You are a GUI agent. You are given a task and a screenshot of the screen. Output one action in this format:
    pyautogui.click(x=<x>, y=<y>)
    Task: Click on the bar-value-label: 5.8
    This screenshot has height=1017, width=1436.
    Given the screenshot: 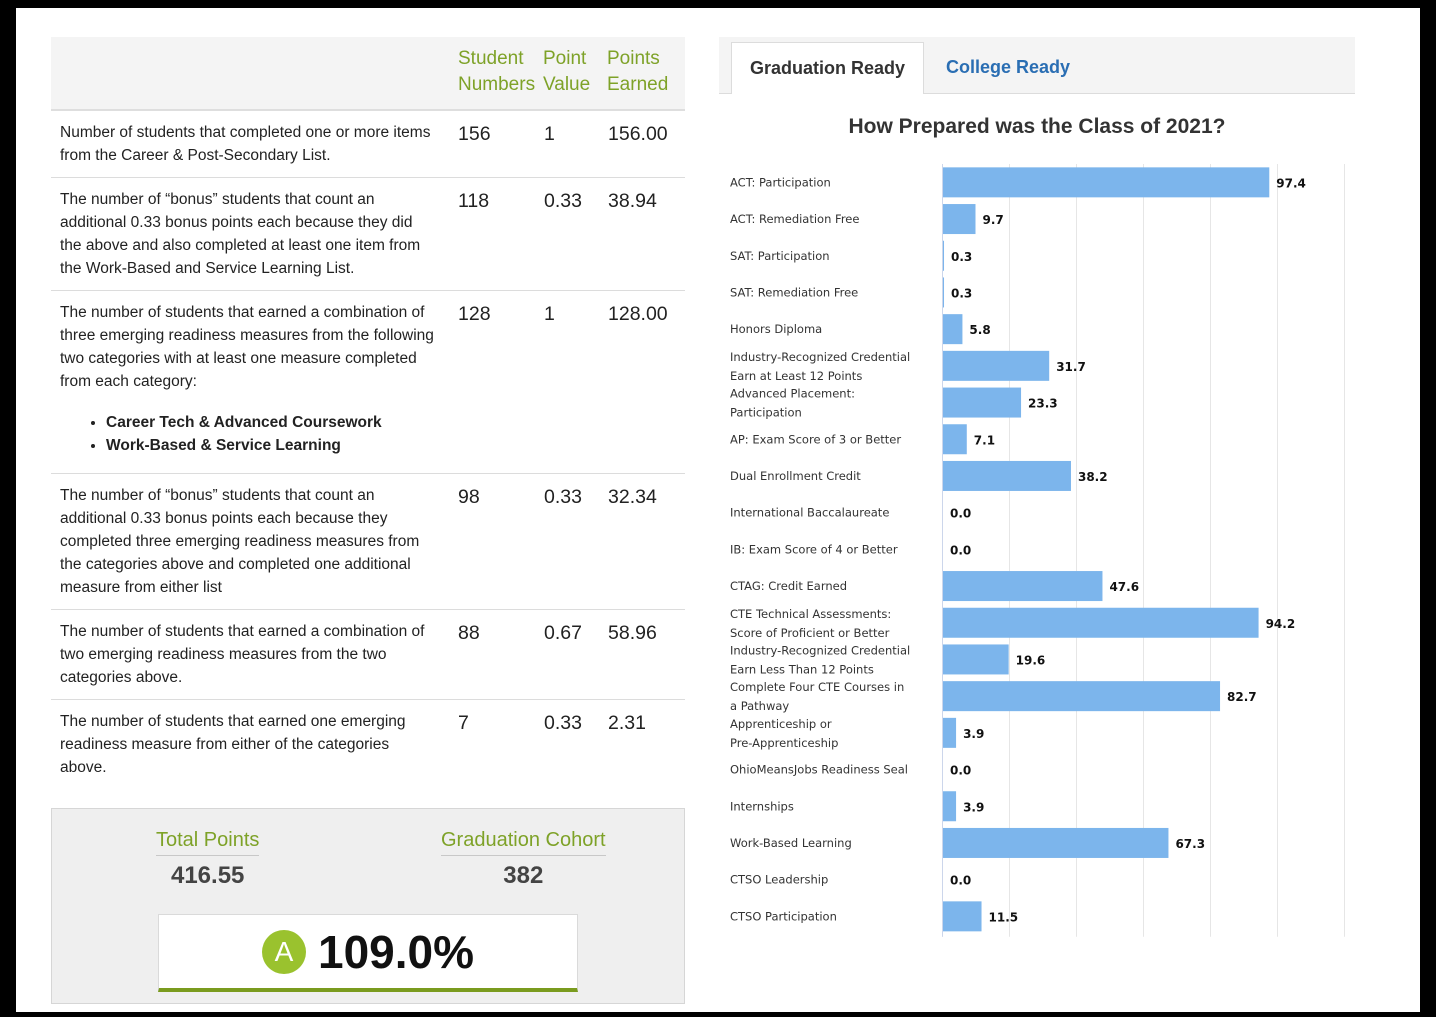 What is the action you would take?
    pyautogui.click(x=979, y=330)
    